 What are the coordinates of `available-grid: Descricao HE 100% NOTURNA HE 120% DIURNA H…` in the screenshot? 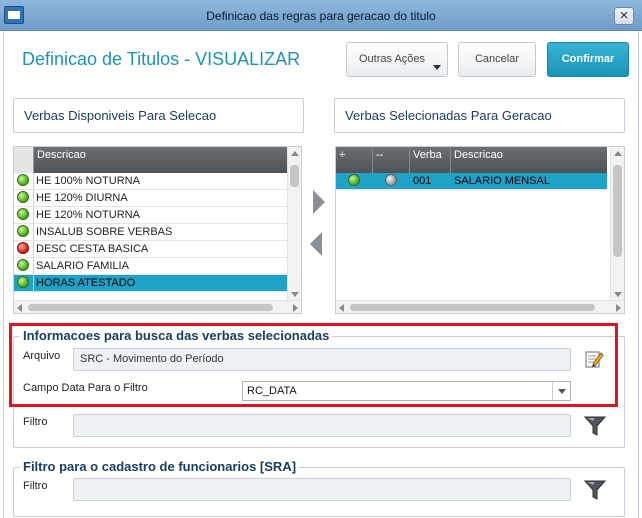 It's located at (157, 230).